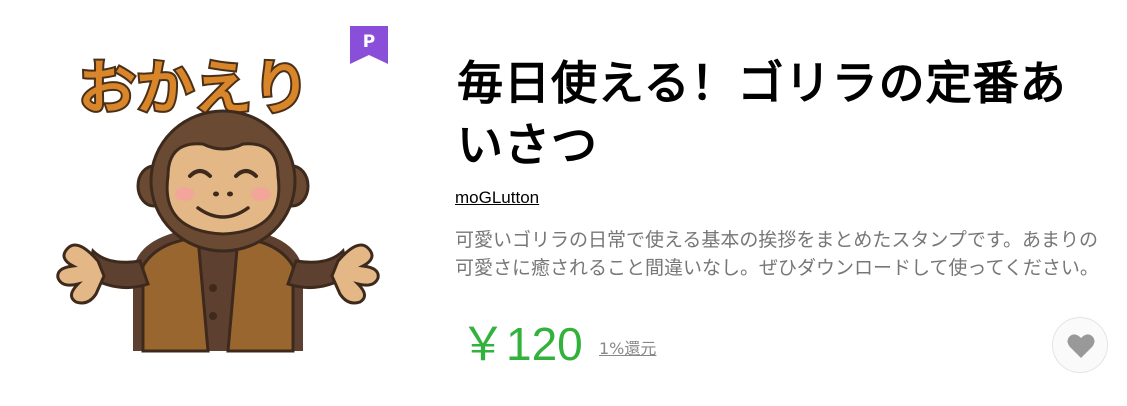 The image size is (1127, 406). Describe the element at coordinates (497, 198) in the screenshot. I see `author-link: moGLutton` at that location.